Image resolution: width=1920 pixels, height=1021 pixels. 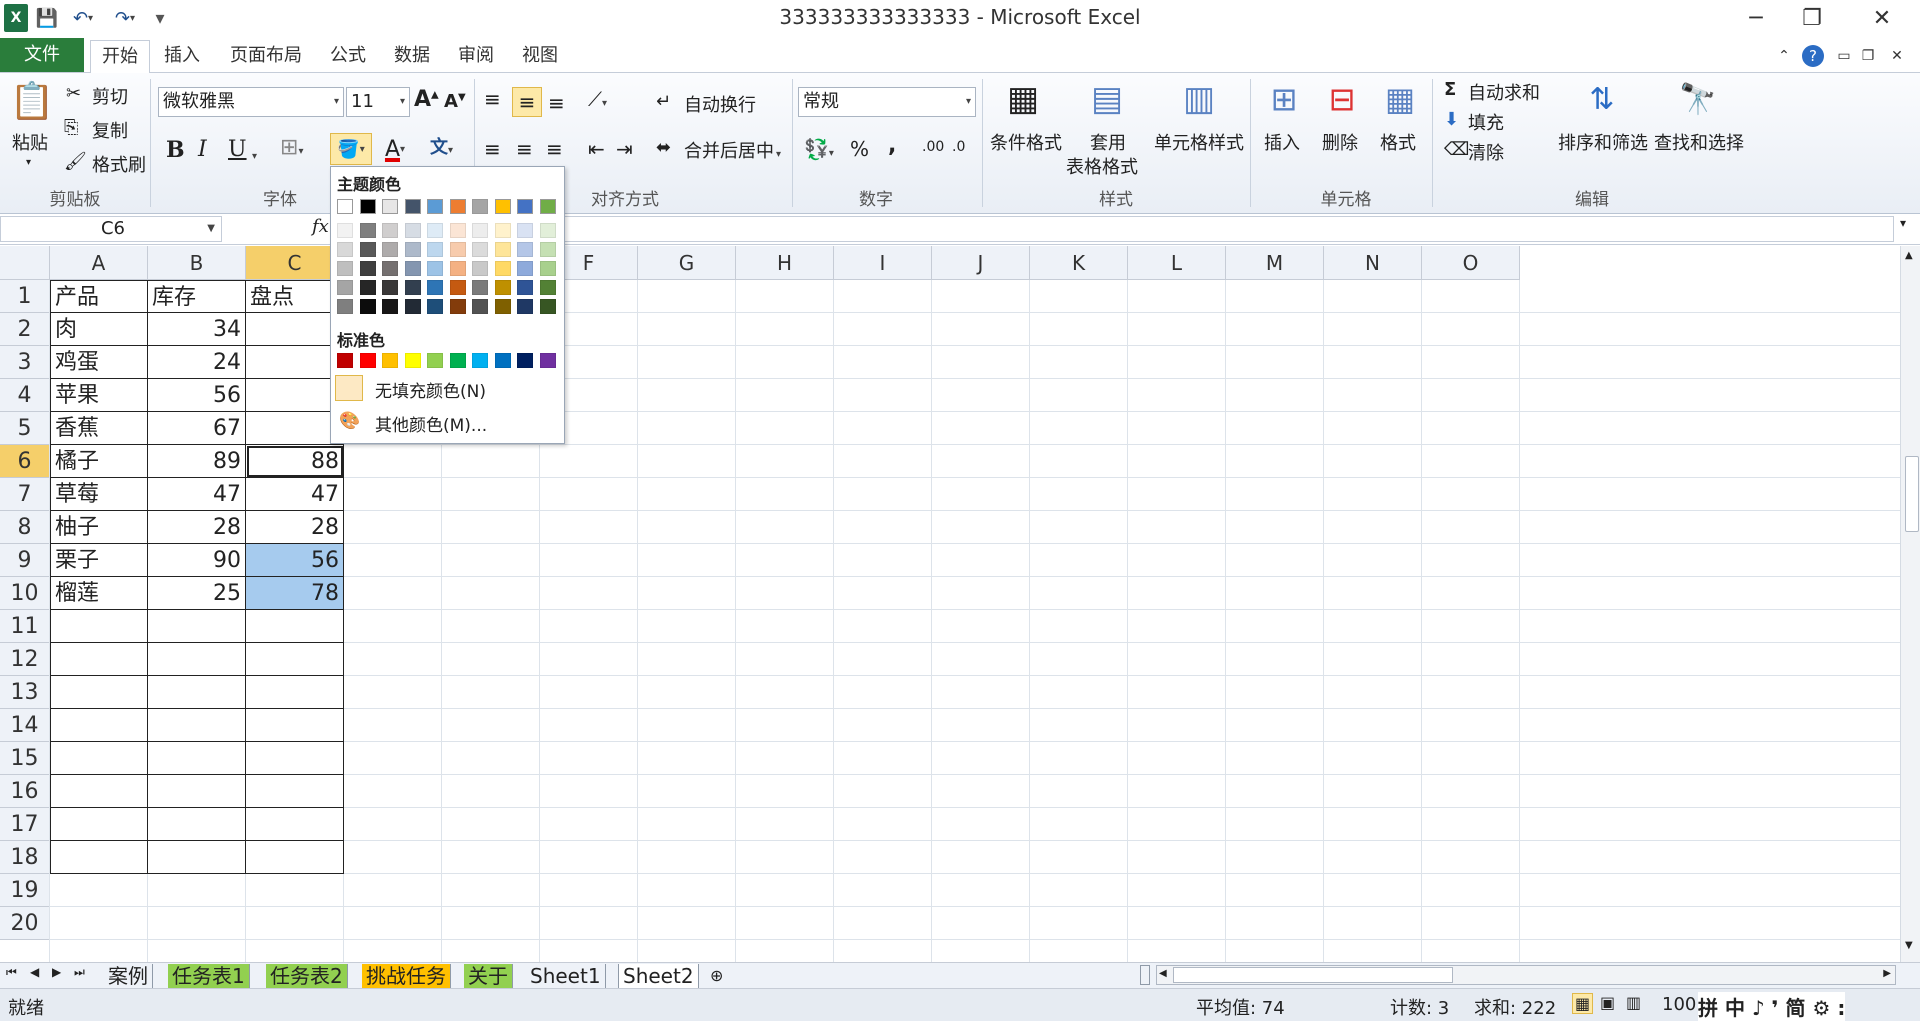 What do you see at coordinates (295, 692) in the screenshot?
I see `cell-c13` at bounding box center [295, 692].